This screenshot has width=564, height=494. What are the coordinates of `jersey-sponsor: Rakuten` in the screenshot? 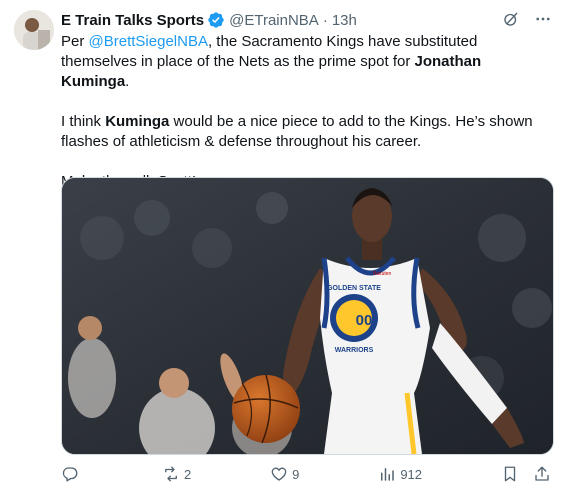 It's located at (382, 274).